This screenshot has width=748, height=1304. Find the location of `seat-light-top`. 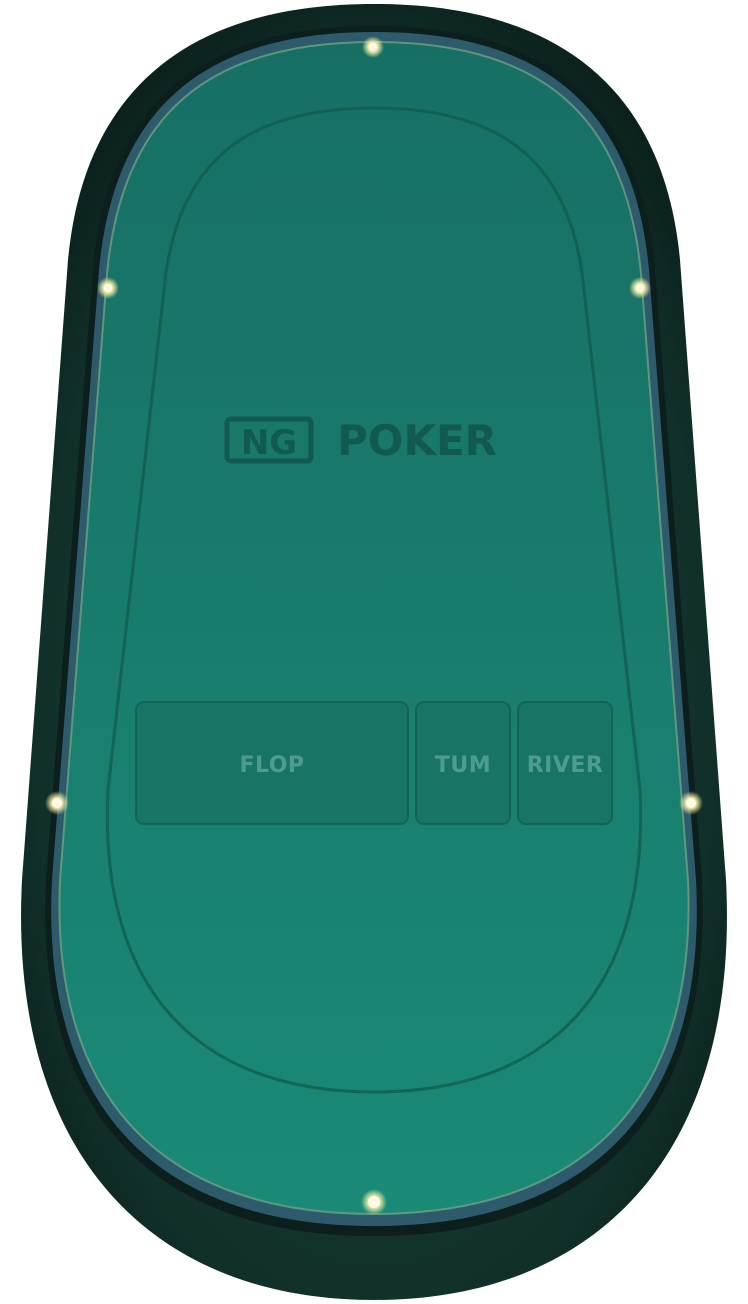

seat-light-top is located at coordinates (373, 47).